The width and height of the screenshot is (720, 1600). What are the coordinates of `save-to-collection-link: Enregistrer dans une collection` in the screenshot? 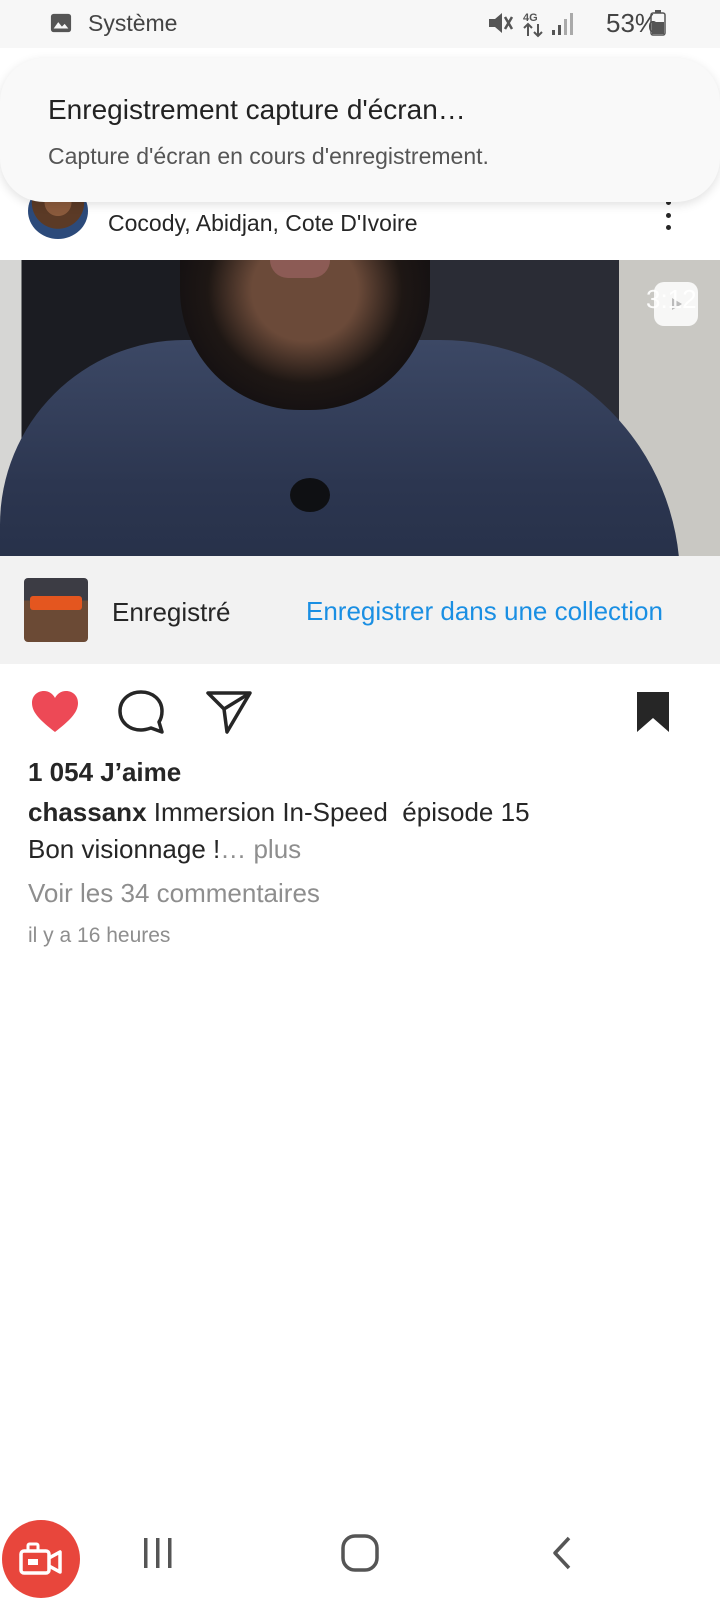 It's located at (484, 611).